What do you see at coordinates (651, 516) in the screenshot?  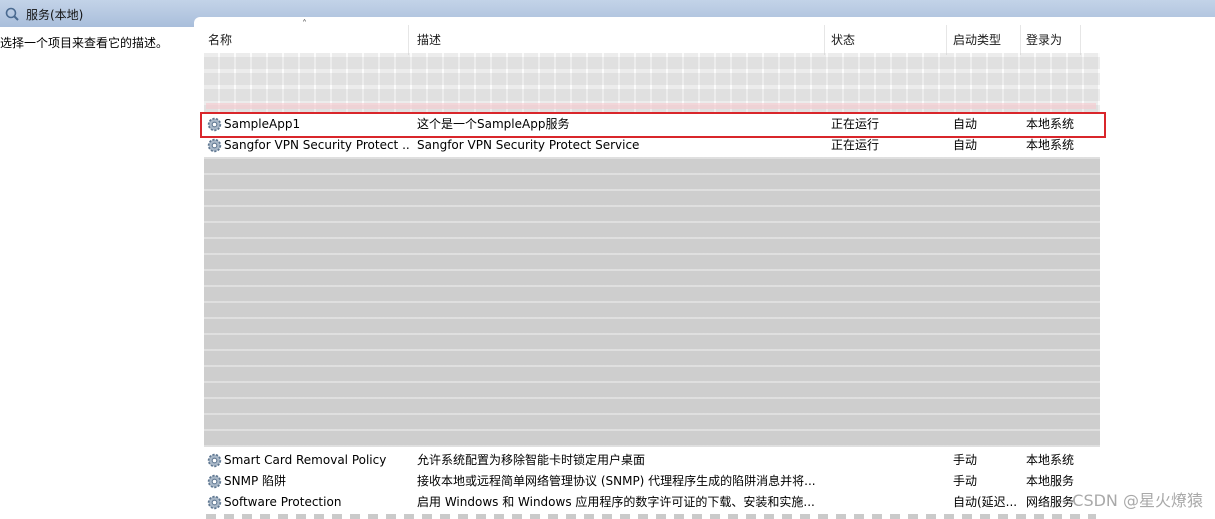 I see `blurred-row-partial` at bounding box center [651, 516].